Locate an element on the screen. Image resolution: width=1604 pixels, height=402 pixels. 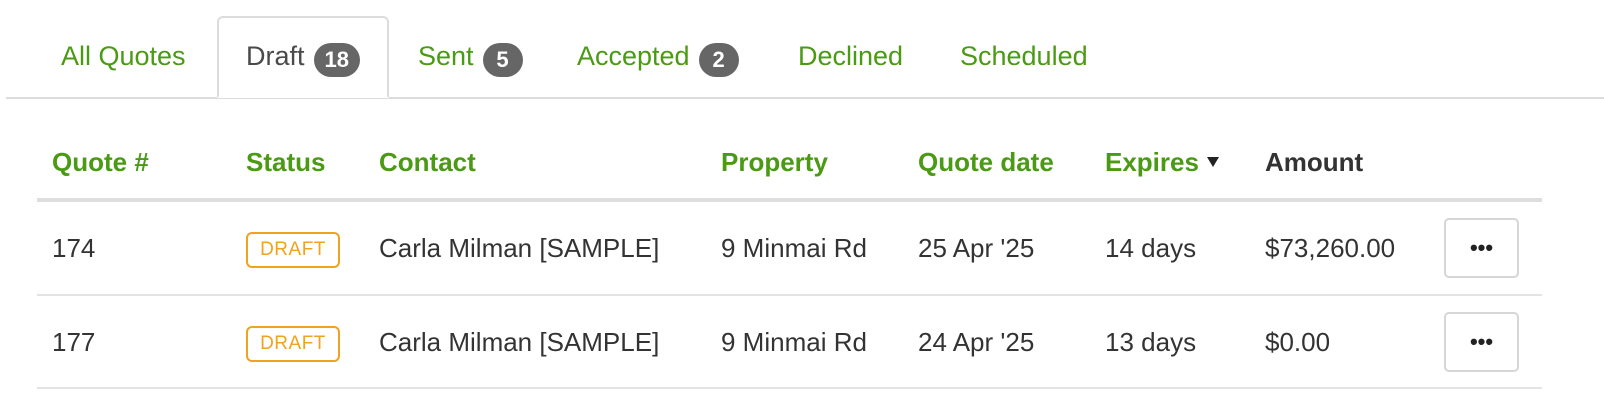
tab-accepted: Accepted 2 is located at coordinates (658, 57).